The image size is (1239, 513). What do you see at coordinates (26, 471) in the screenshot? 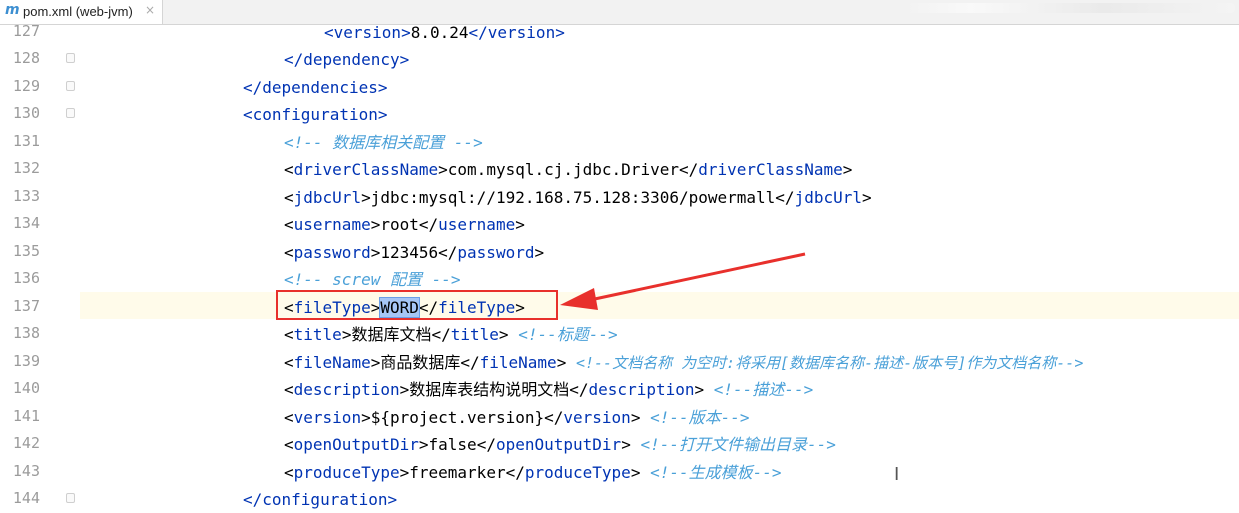
I see `line-number: 143` at bounding box center [26, 471].